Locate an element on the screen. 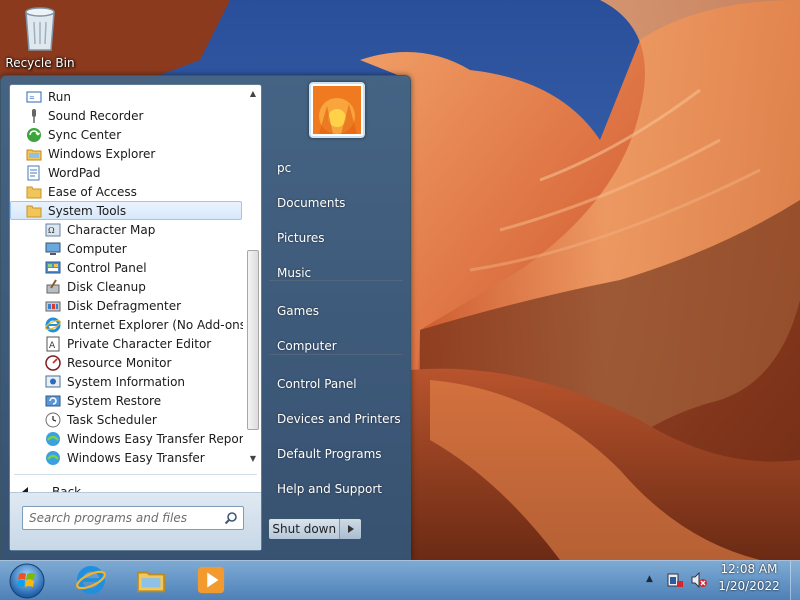  sound-muted-icon is located at coordinates (699, 580).